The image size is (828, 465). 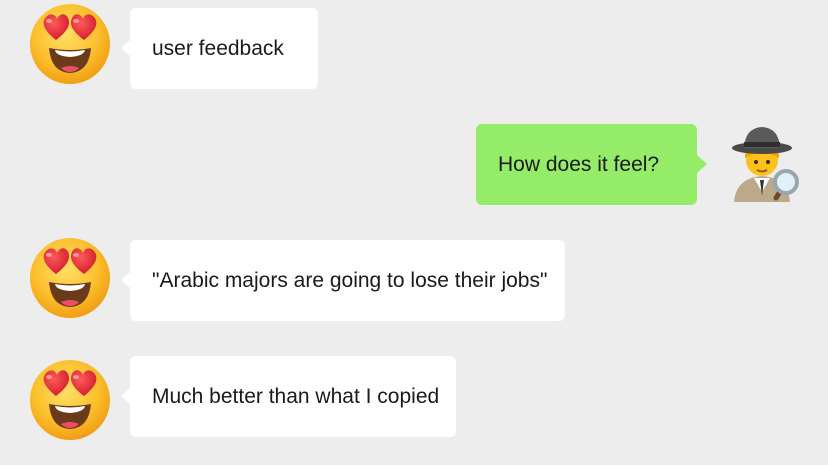 I want to click on detective-emoji-avatar, so click(x=762, y=160).